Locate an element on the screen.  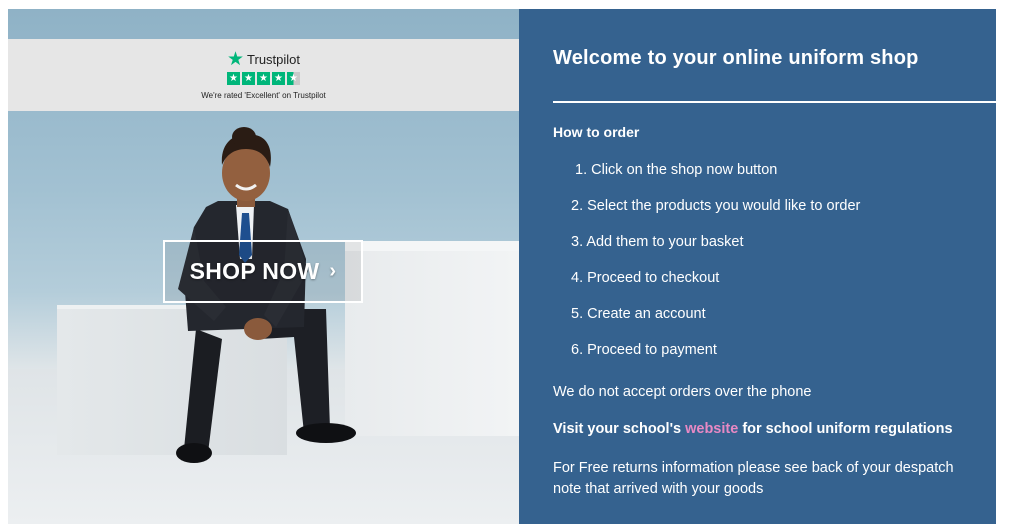
chevron-right-icon: › is located at coordinates (333, 271).